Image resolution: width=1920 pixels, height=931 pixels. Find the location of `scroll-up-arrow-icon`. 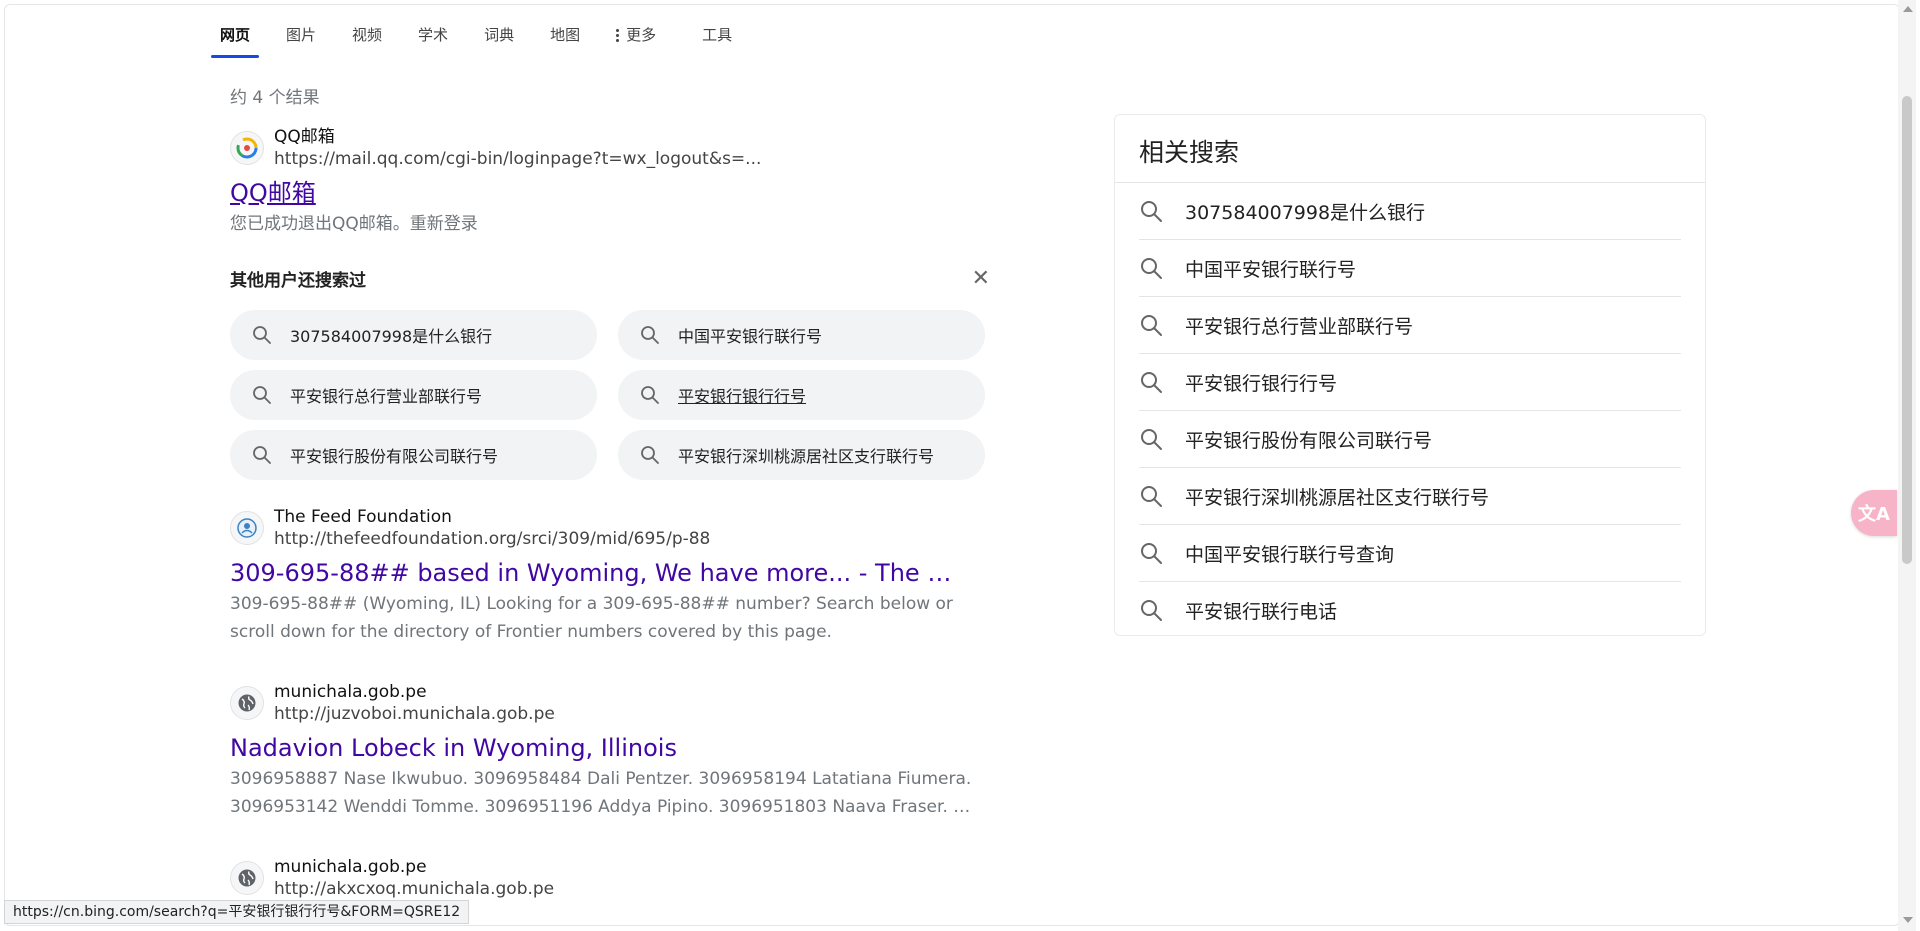

scroll-up-arrow-icon is located at coordinates (1908, 9).